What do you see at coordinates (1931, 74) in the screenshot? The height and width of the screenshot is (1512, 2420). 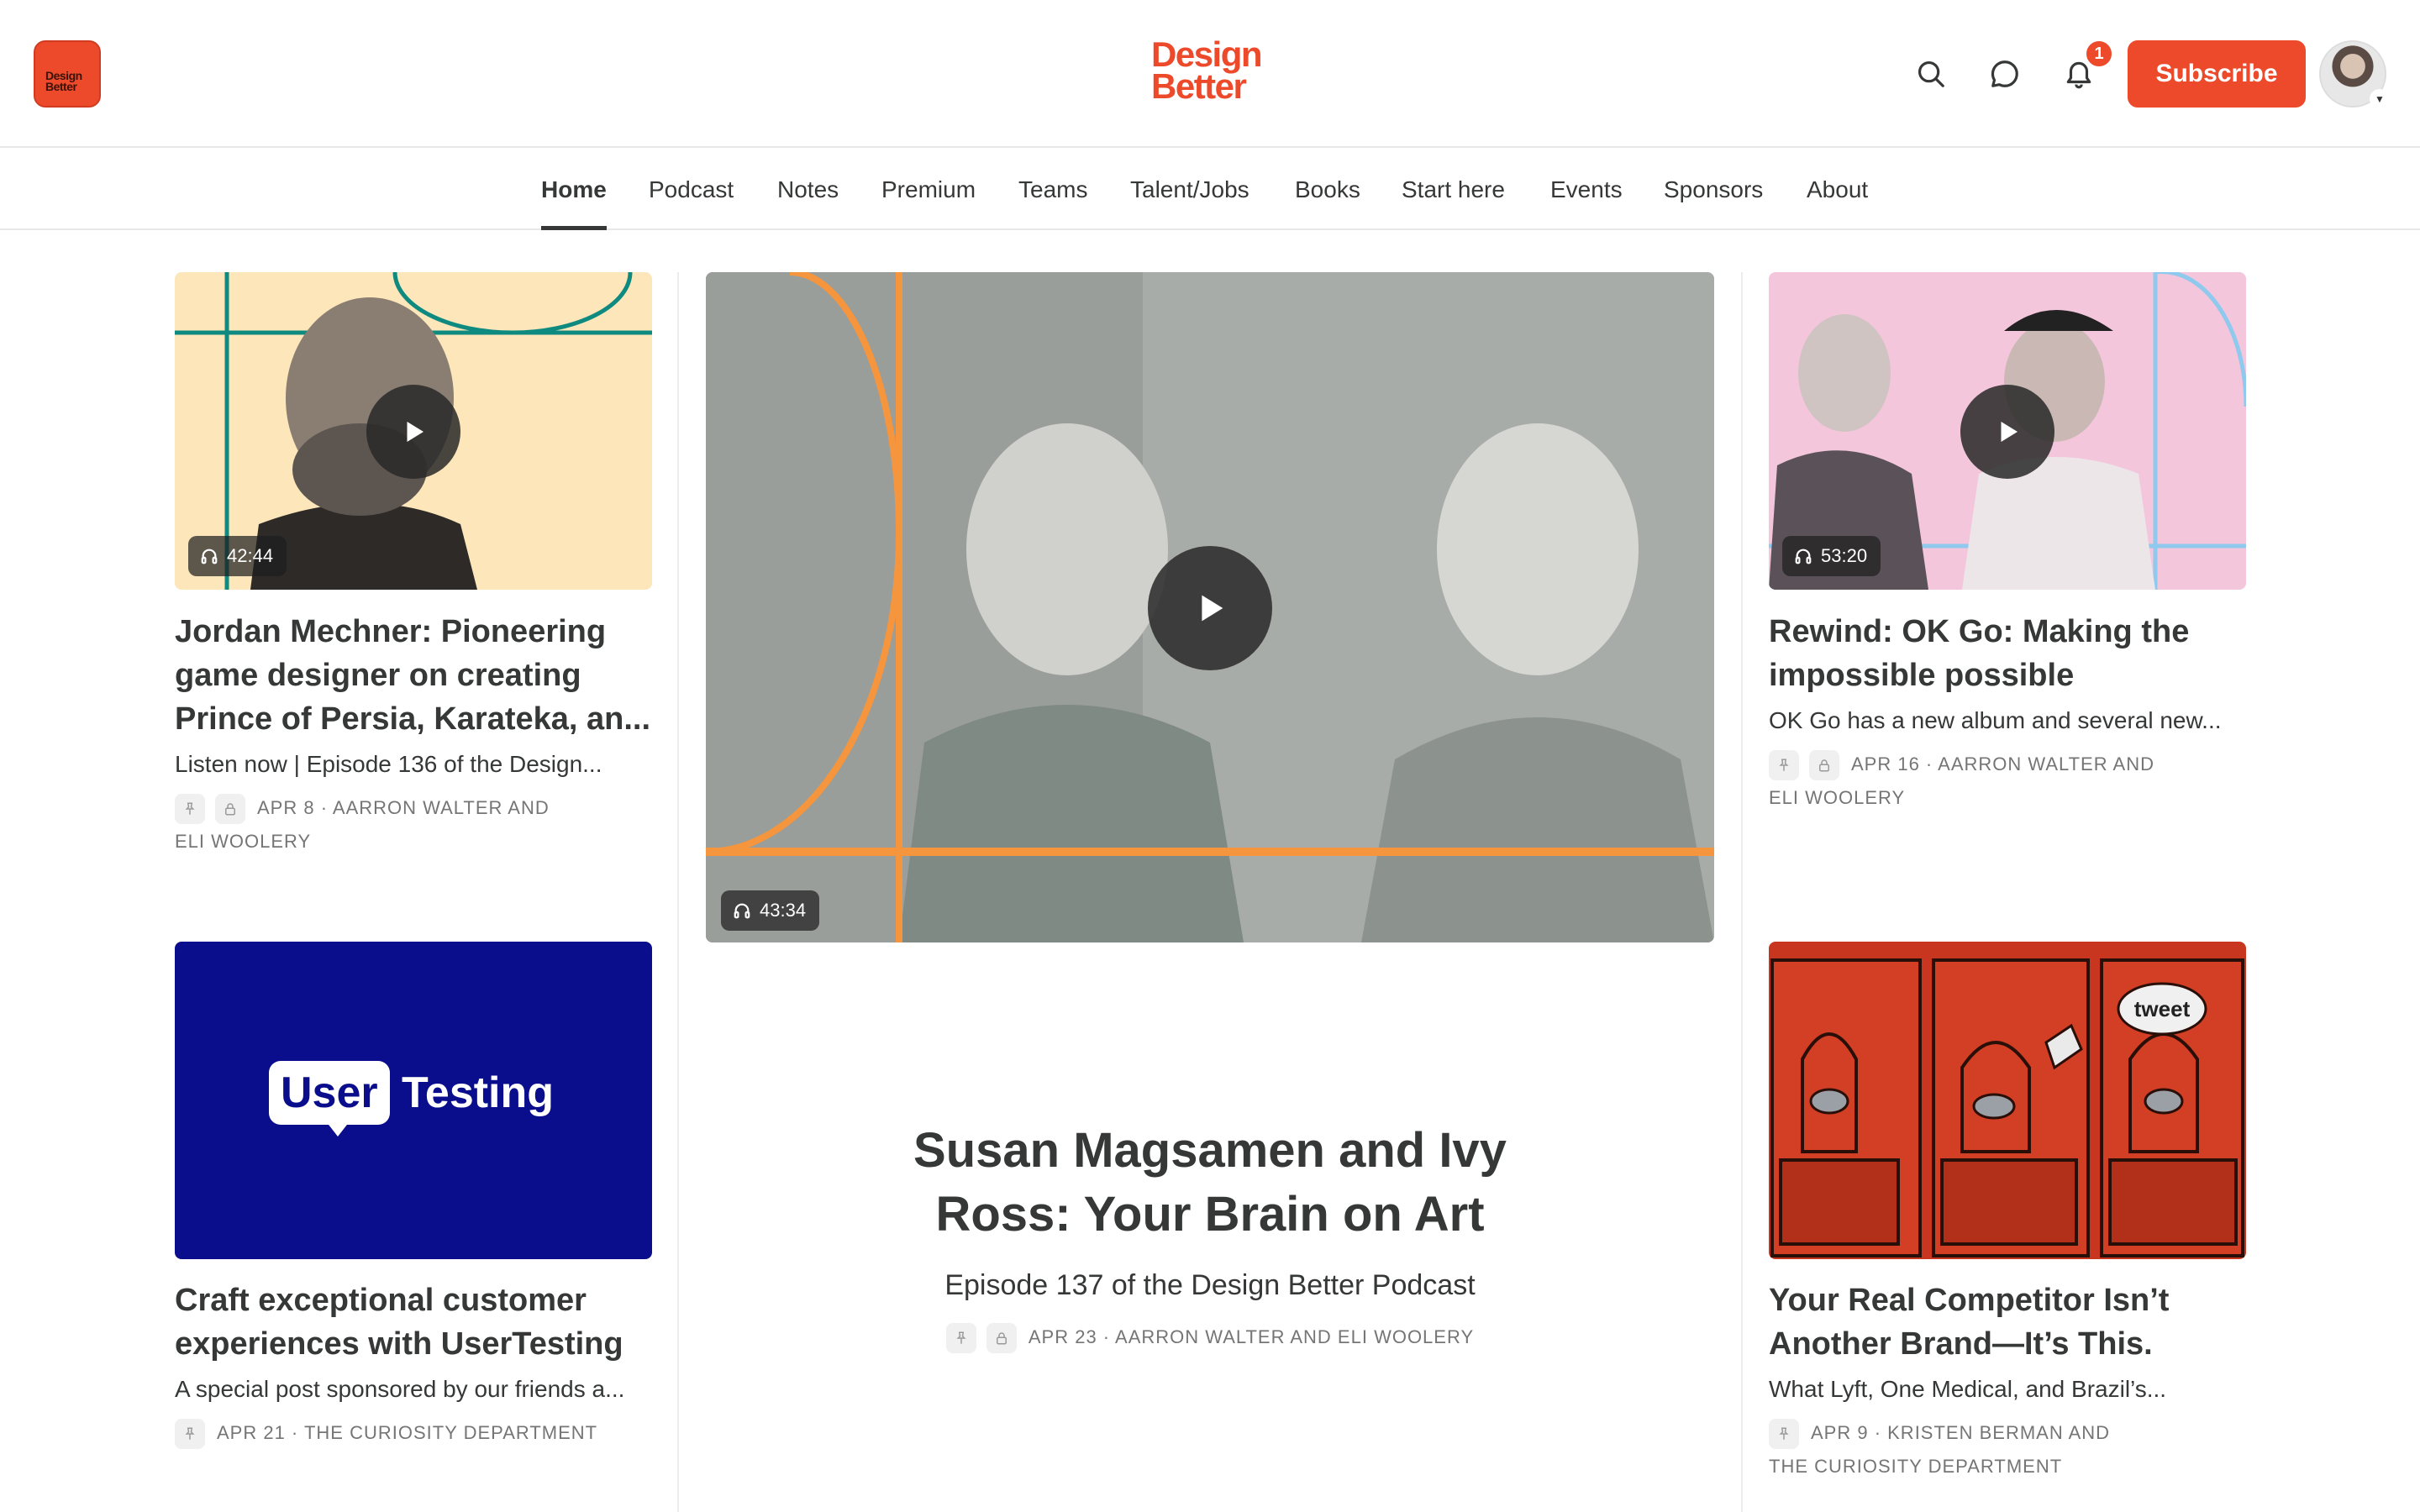 I see `search-icon` at bounding box center [1931, 74].